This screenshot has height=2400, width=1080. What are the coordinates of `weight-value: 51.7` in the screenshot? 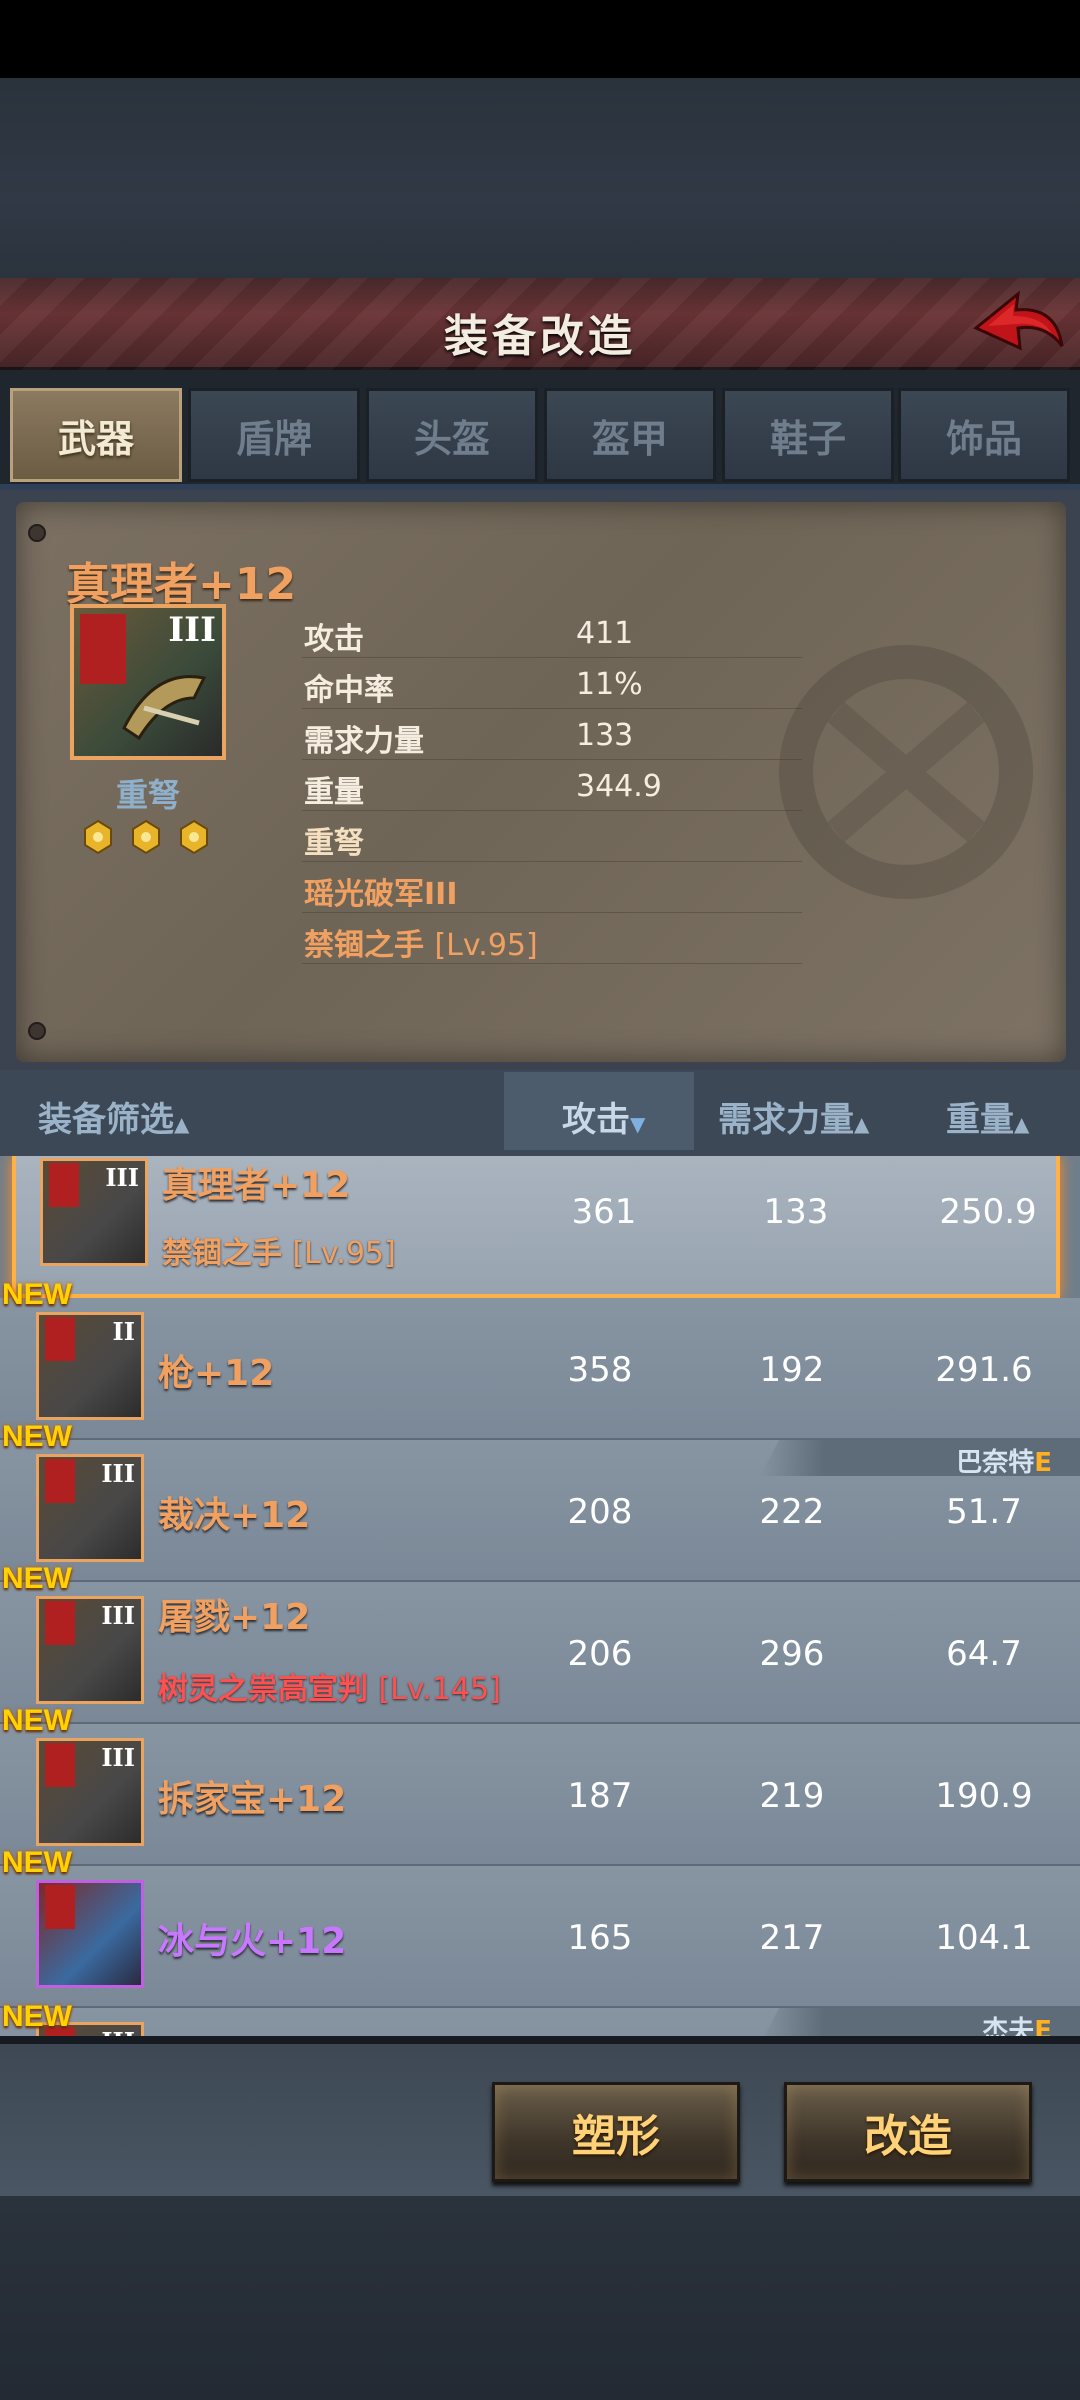 It's located at (984, 1512).